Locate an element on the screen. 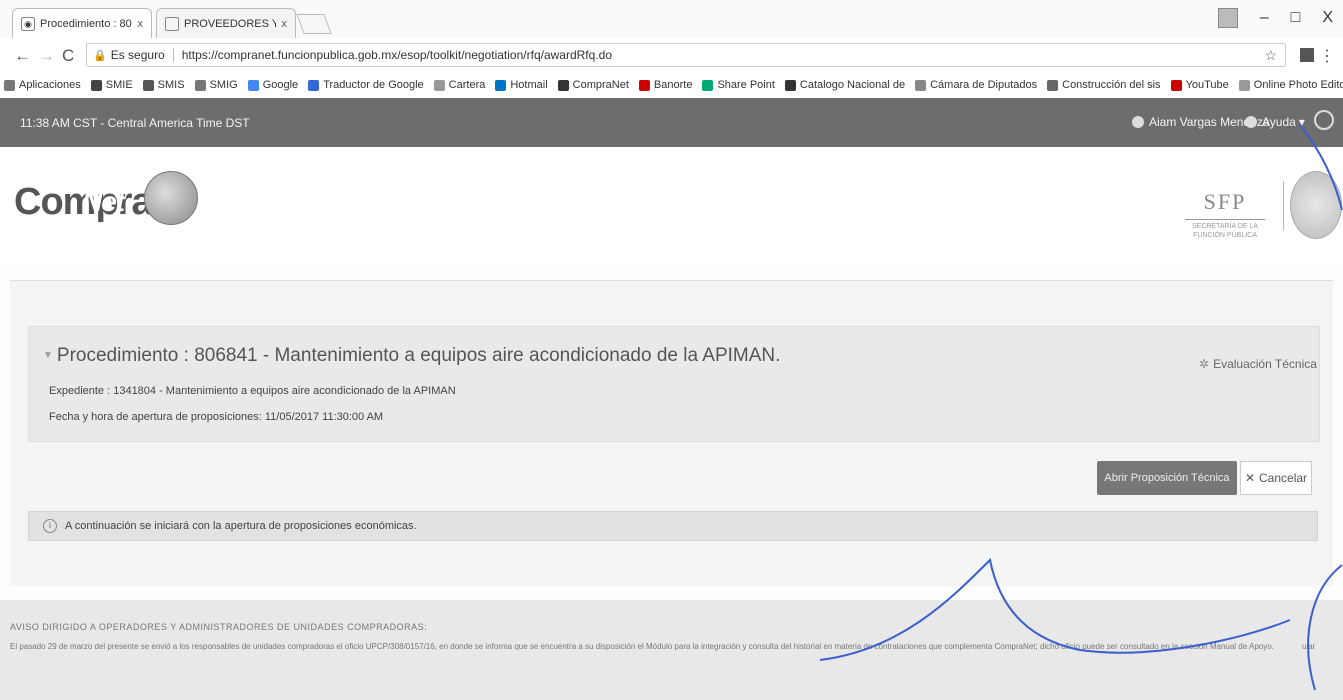  bookmark-label: Cartera is located at coordinates (467, 85).